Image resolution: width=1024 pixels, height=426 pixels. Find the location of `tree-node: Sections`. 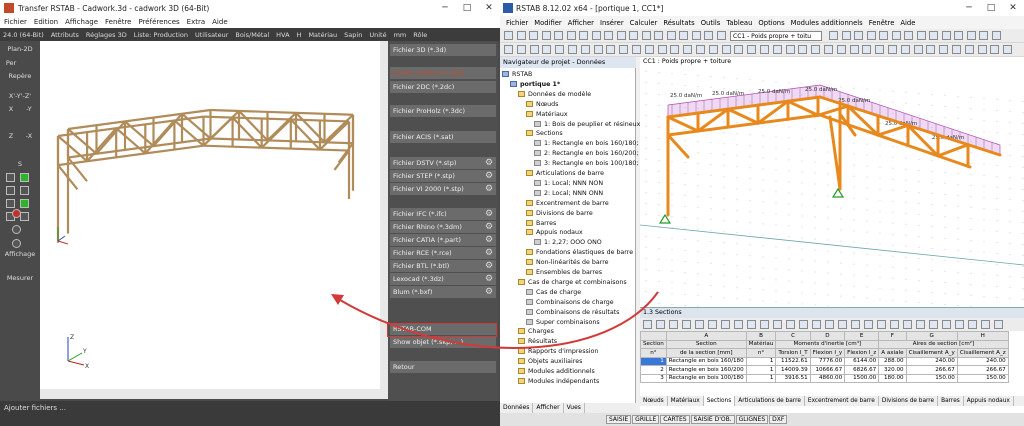

tree-node: Sections is located at coordinates (544, 133).